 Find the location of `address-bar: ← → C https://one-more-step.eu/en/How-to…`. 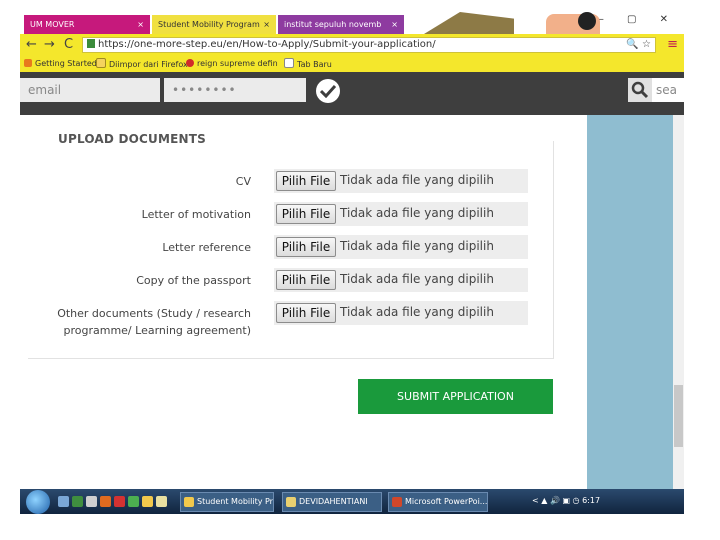

address-bar: ← → C https://one-more-step.eu/en/How-to… is located at coordinates (352, 45).